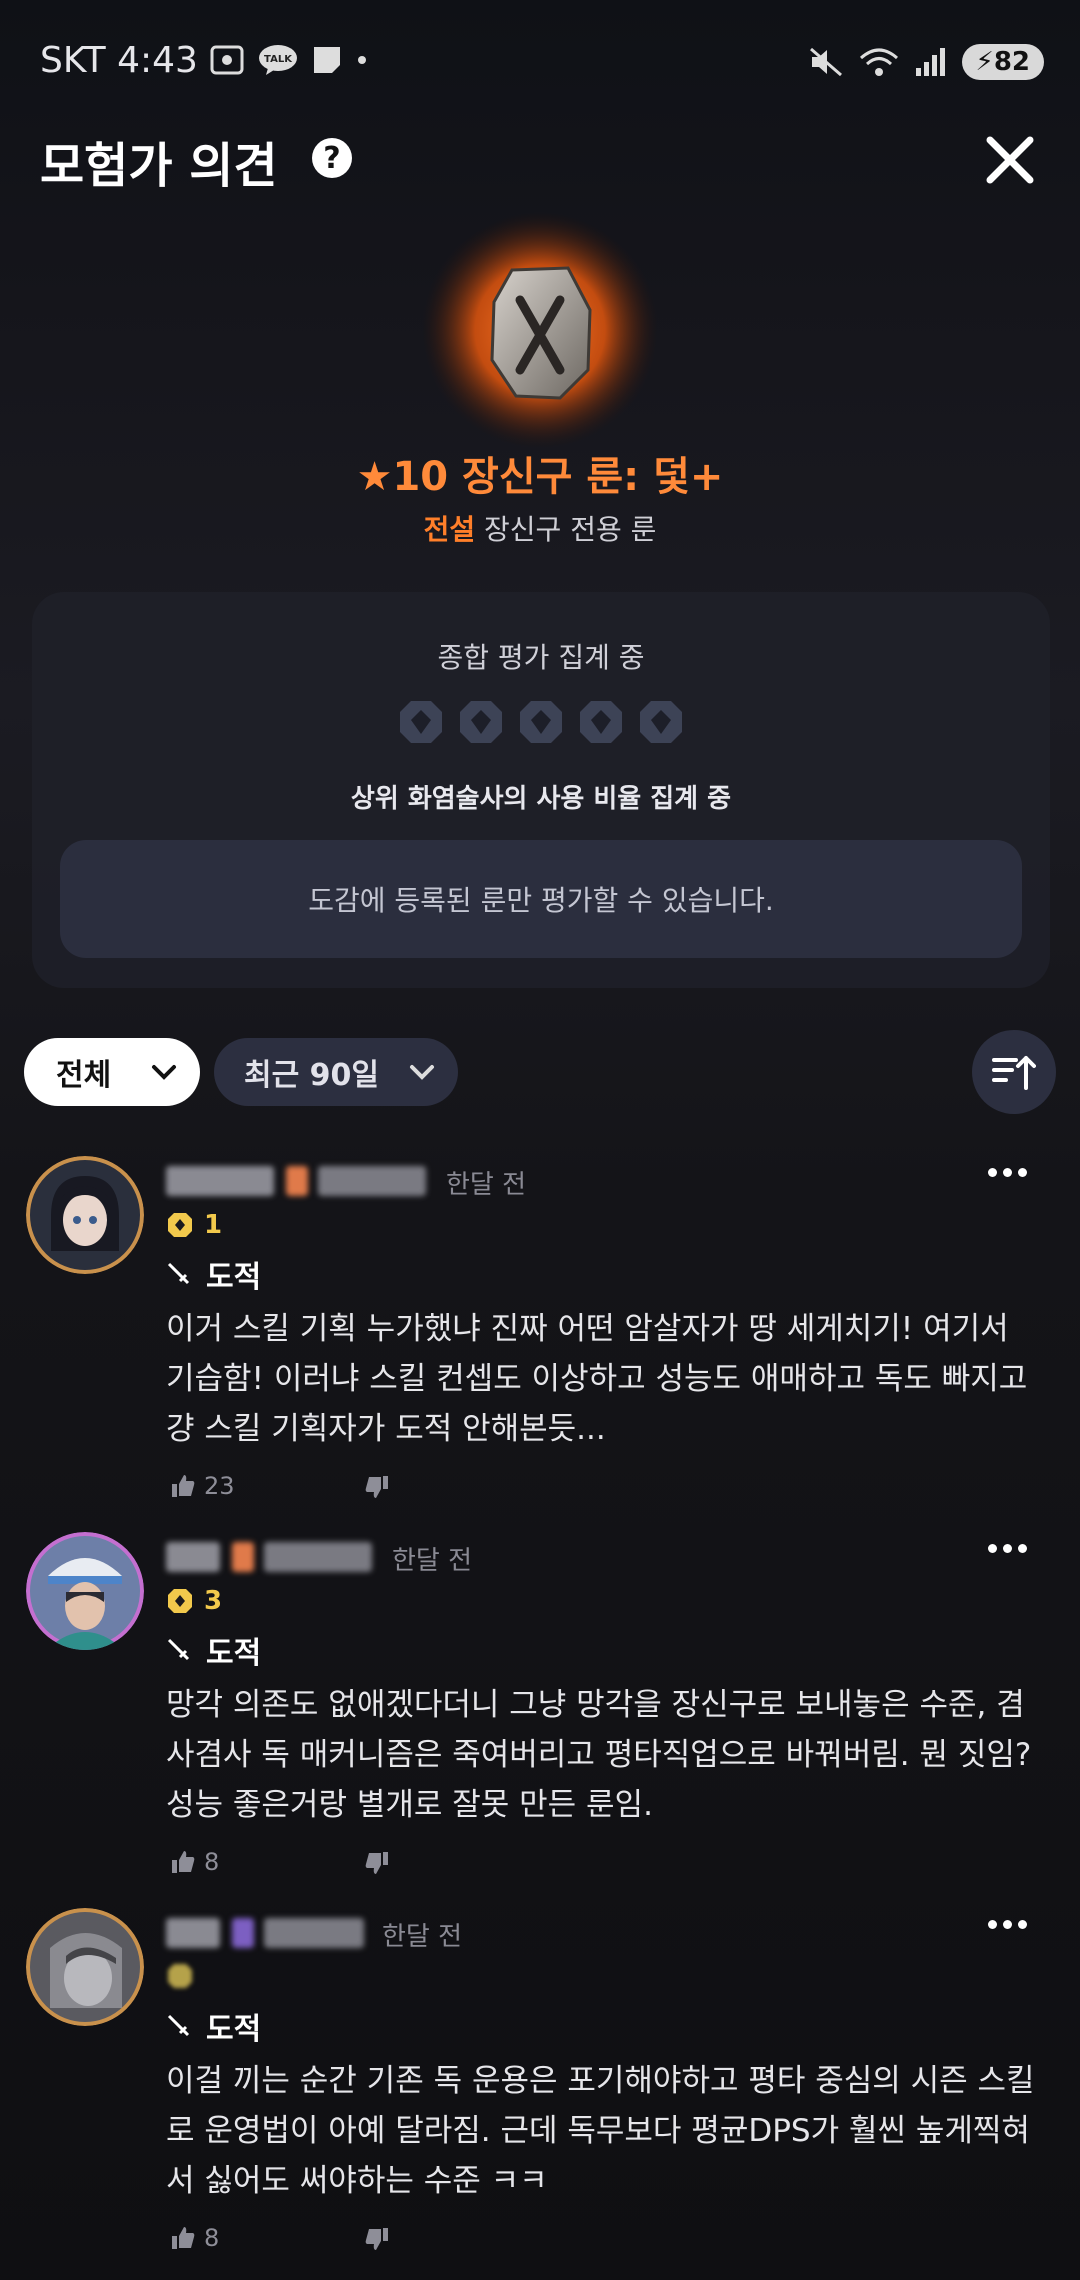 The width and height of the screenshot is (1080, 2280). Describe the element at coordinates (84, 1075) in the screenshot. I see `filter-all-label: 전체` at that location.